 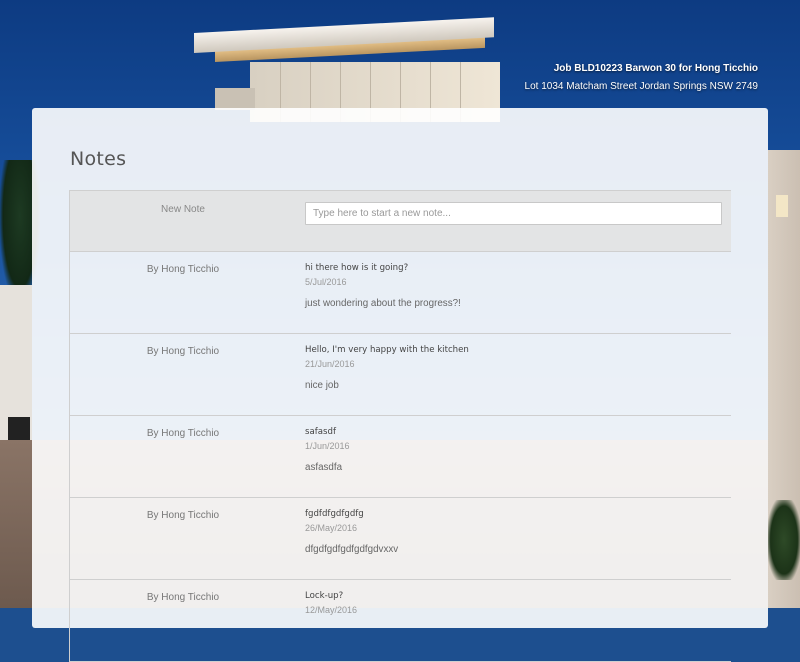 What do you see at coordinates (357, 268) in the screenshot?
I see `note-title: hi there how is it going?` at bounding box center [357, 268].